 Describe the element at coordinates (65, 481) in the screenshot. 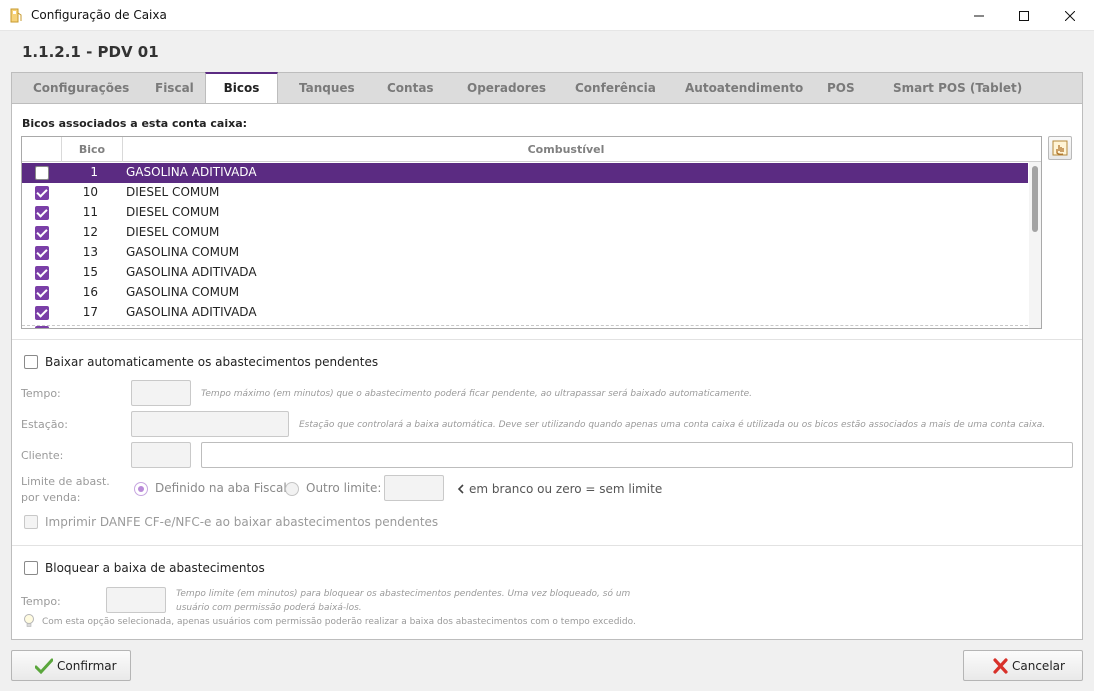

I see `limite-label-line1: Limite de abast.` at that location.